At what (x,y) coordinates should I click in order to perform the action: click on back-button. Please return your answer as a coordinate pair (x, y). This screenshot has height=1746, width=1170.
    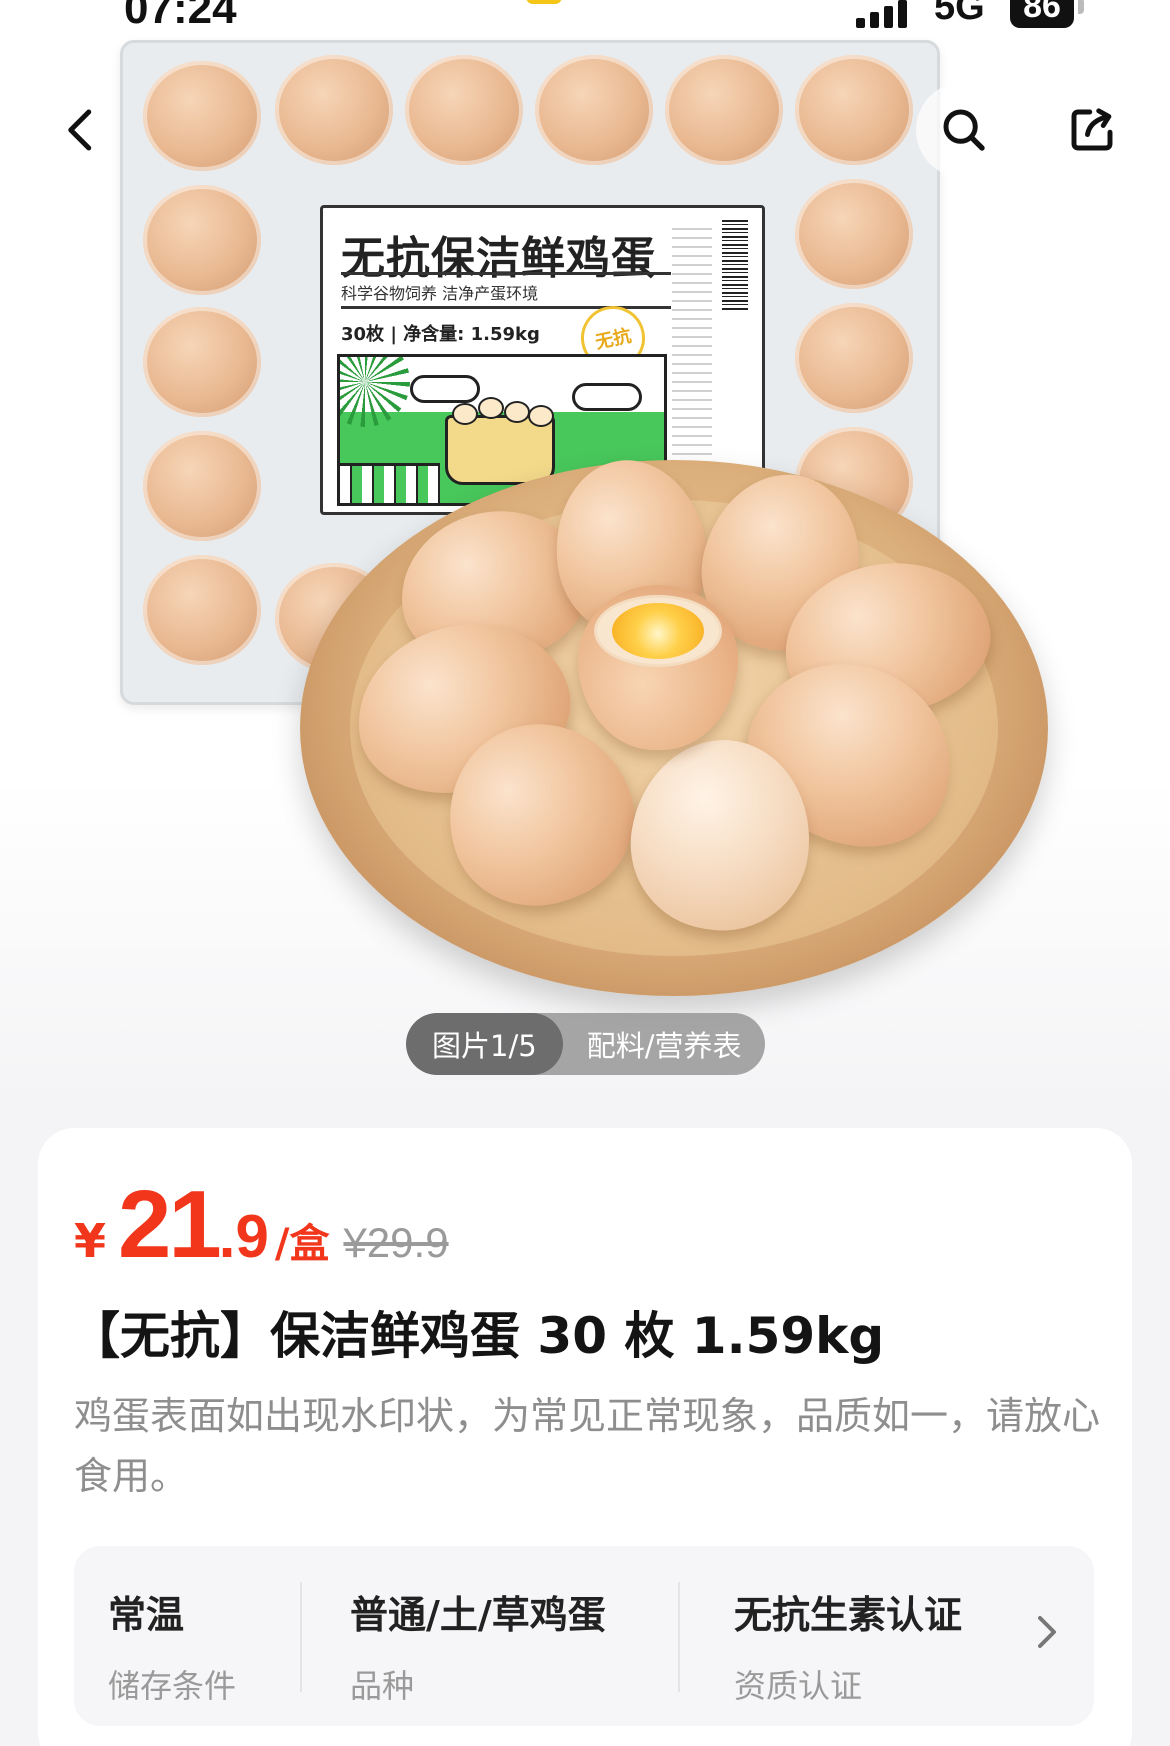
    Looking at the image, I should click on (82, 130).